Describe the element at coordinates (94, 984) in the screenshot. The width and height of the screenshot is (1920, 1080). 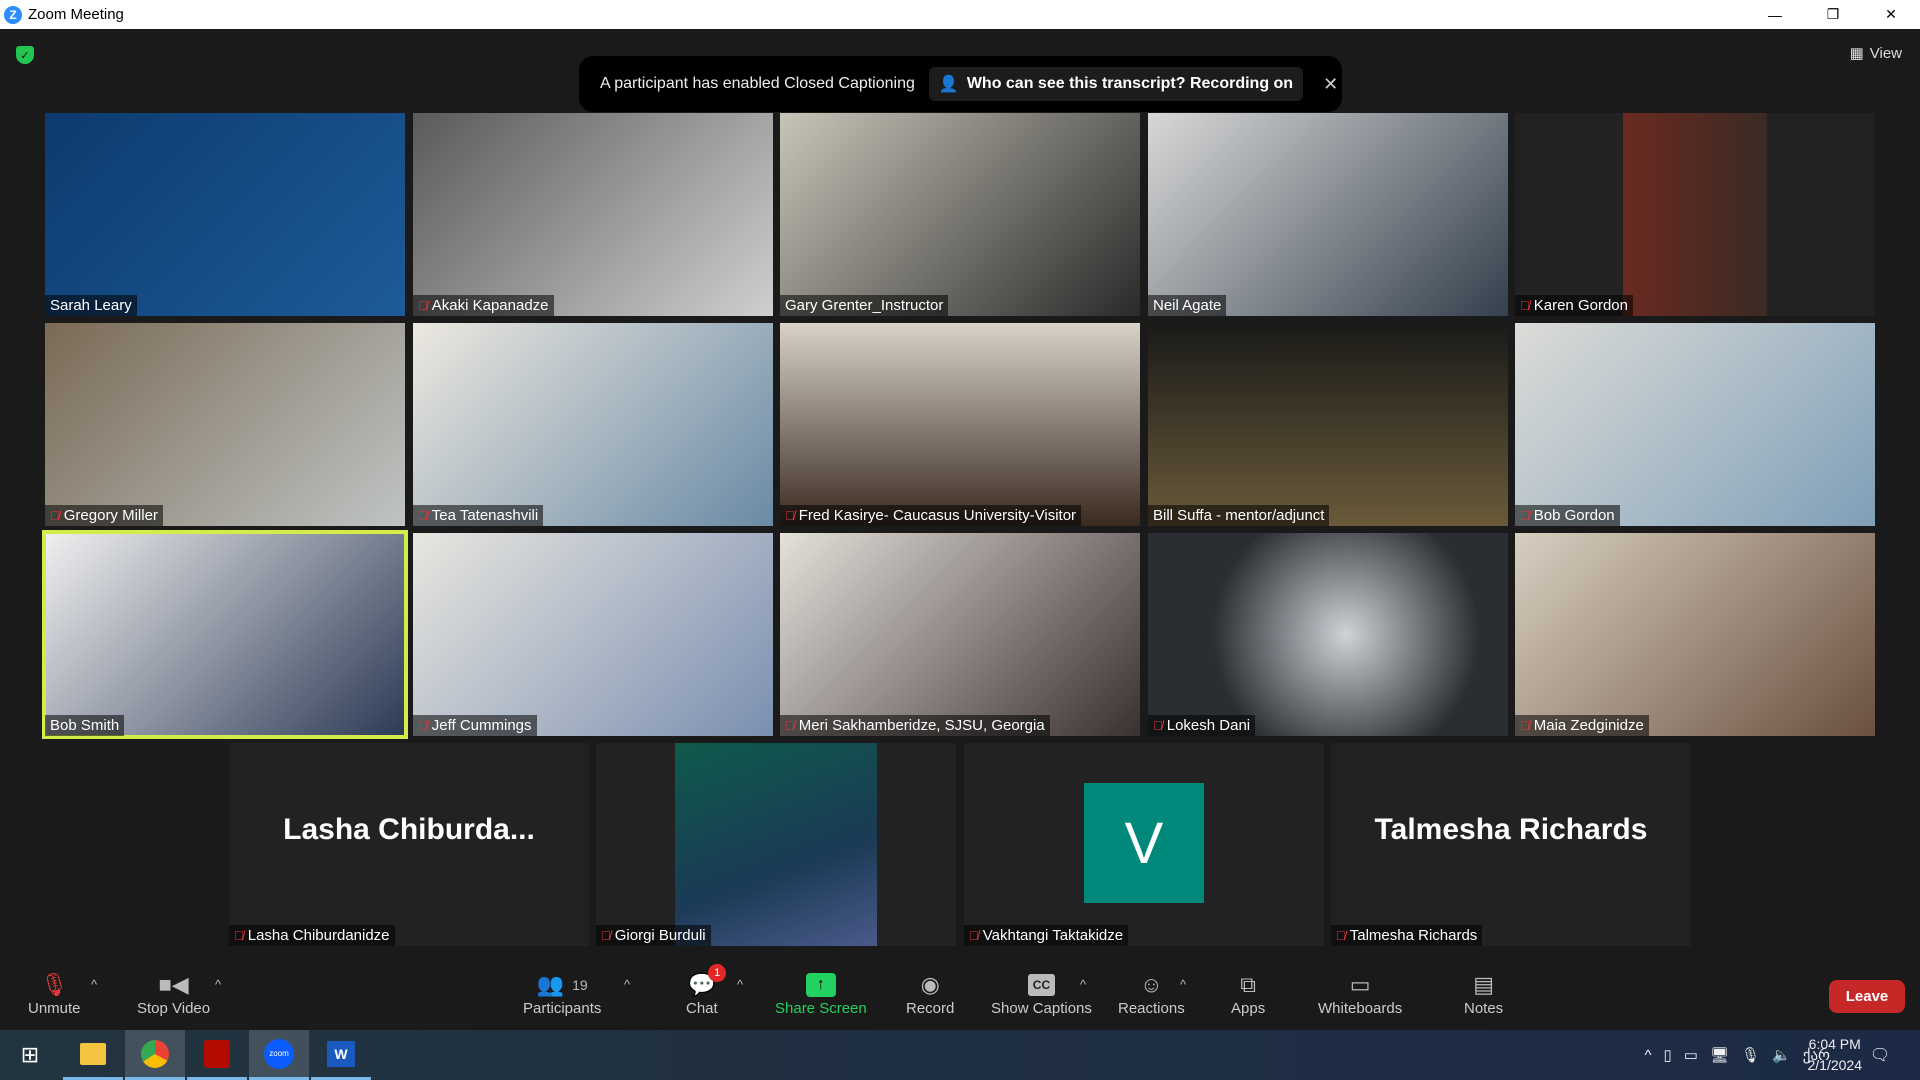
I see `audio-options-caret: ^` at that location.